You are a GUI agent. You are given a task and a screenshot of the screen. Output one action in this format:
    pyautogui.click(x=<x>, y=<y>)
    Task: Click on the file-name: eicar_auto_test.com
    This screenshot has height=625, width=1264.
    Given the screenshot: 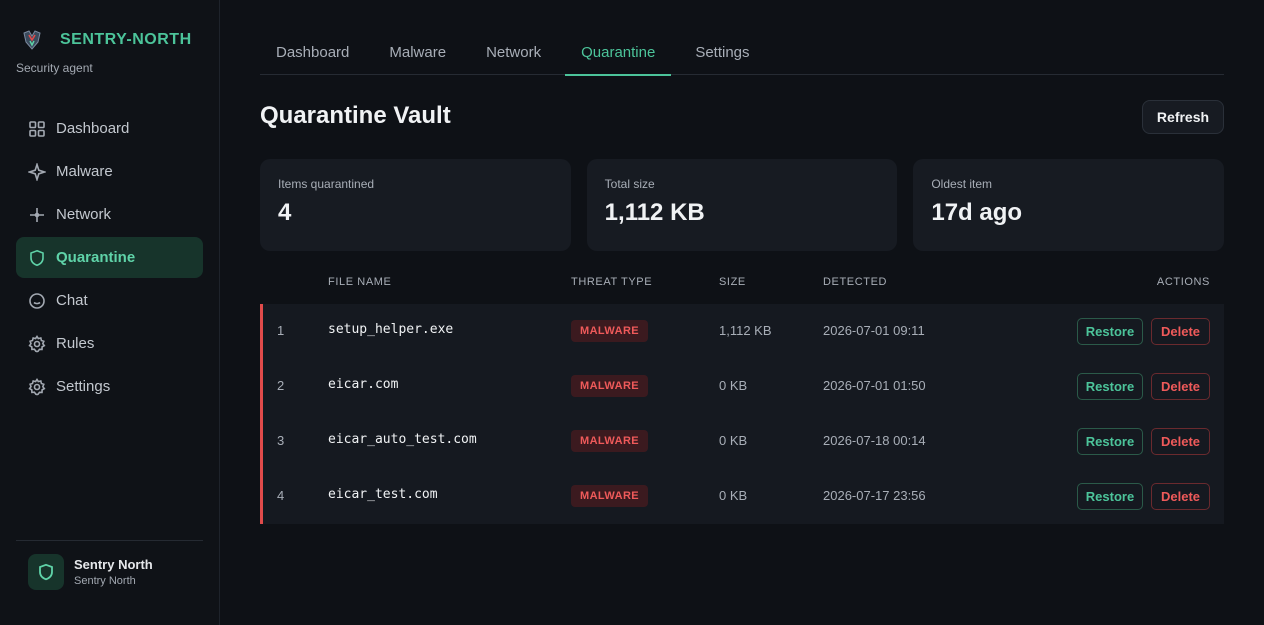 What is the action you would take?
    pyautogui.click(x=402, y=439)
    